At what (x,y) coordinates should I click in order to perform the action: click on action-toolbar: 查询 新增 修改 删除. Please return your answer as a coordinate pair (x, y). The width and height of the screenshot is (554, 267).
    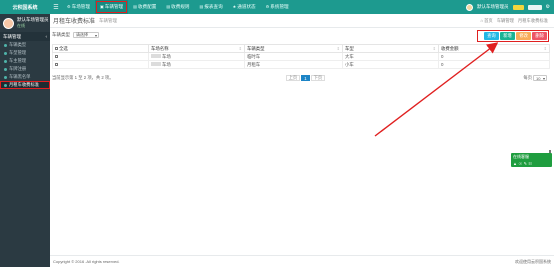
    Looking at the image, I should click on (515, 36).